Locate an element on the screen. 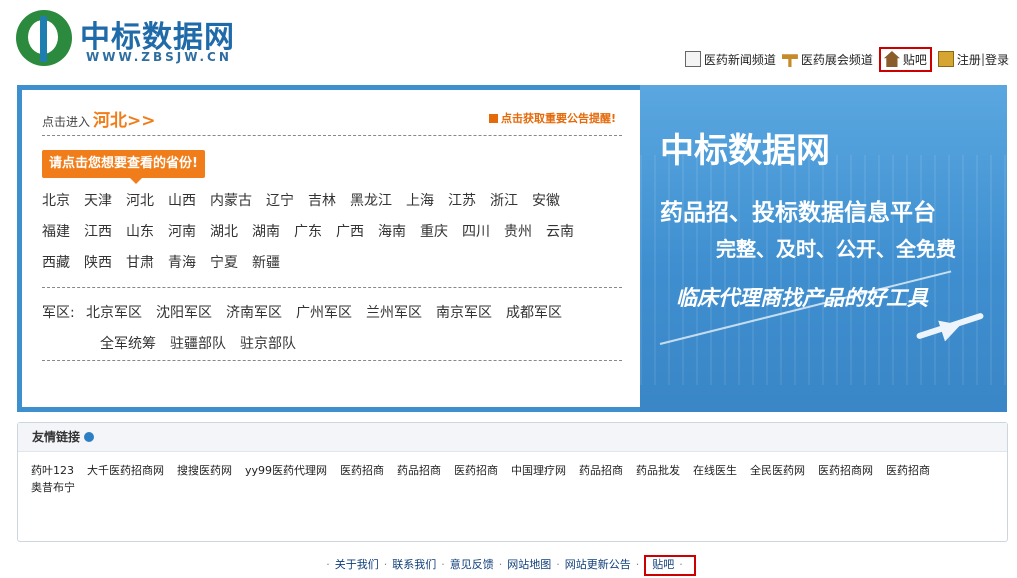 The height and width of the screenshot is (578, 1017). province-link: 广东 is located at coordinates (308, 231).